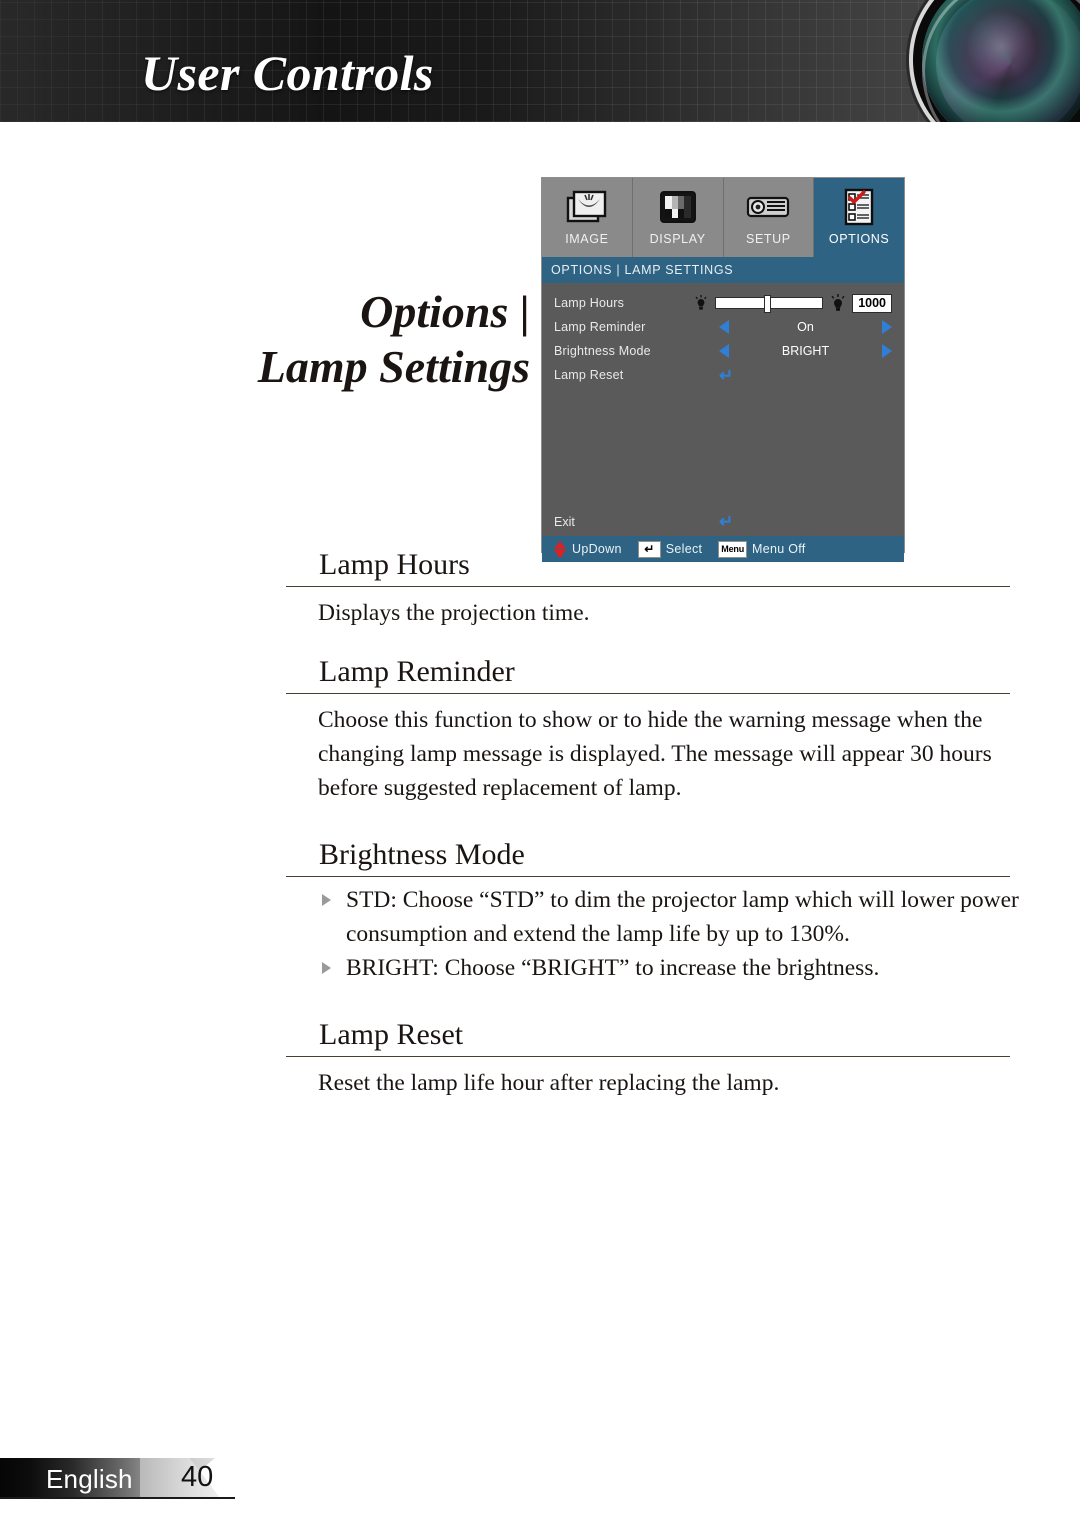  I want to click on section-lamp-hours: Lamp Hours Displays the projection time., so click(540, 588).